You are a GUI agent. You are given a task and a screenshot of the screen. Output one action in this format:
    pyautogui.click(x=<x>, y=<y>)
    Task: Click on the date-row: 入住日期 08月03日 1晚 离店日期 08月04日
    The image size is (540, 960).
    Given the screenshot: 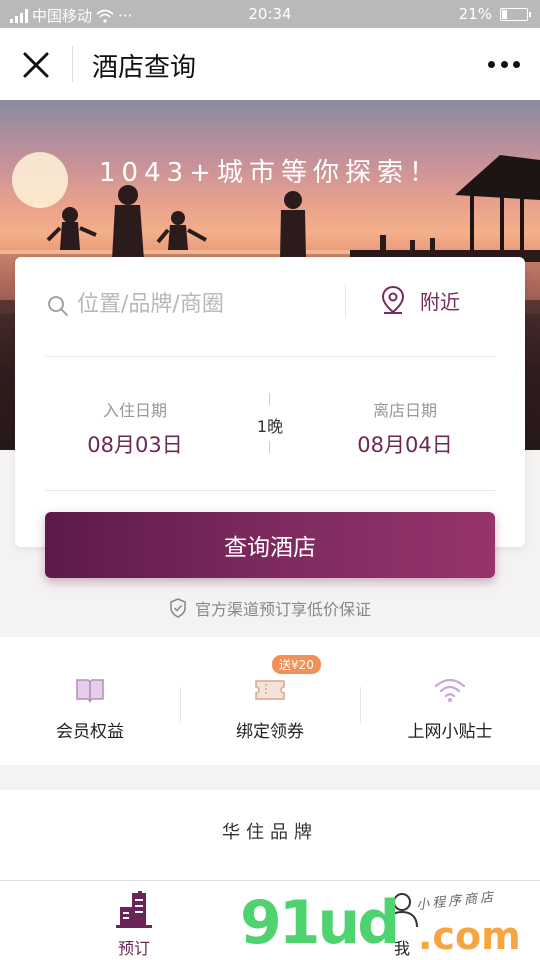 What is the action you would take?
    pyautogui.click(x=270, y=424)
    